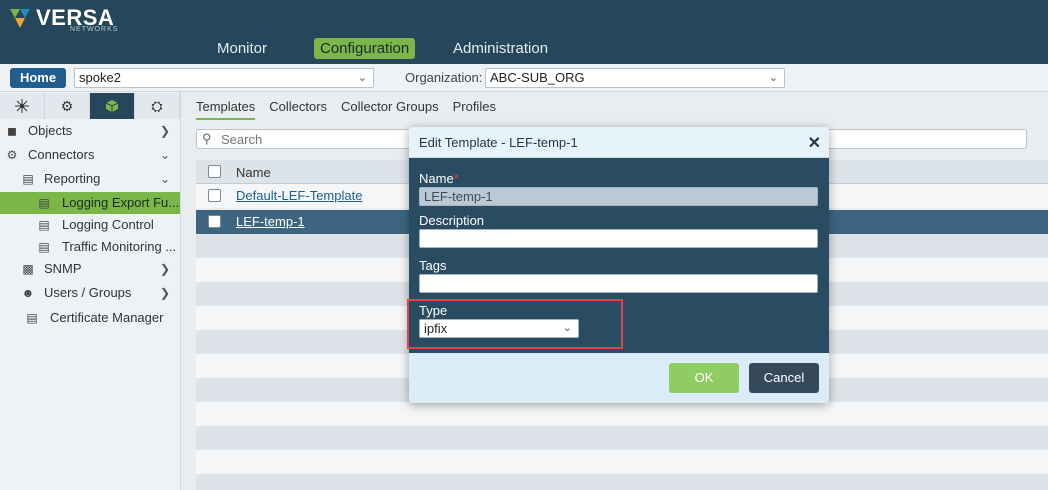 Image resolution: width=1048 pixels, height=490 pixels. What do you see at coordinates (28, 179) in the screenshot?
I see `chart-icon: ▤` at bounding box center [28, 179].